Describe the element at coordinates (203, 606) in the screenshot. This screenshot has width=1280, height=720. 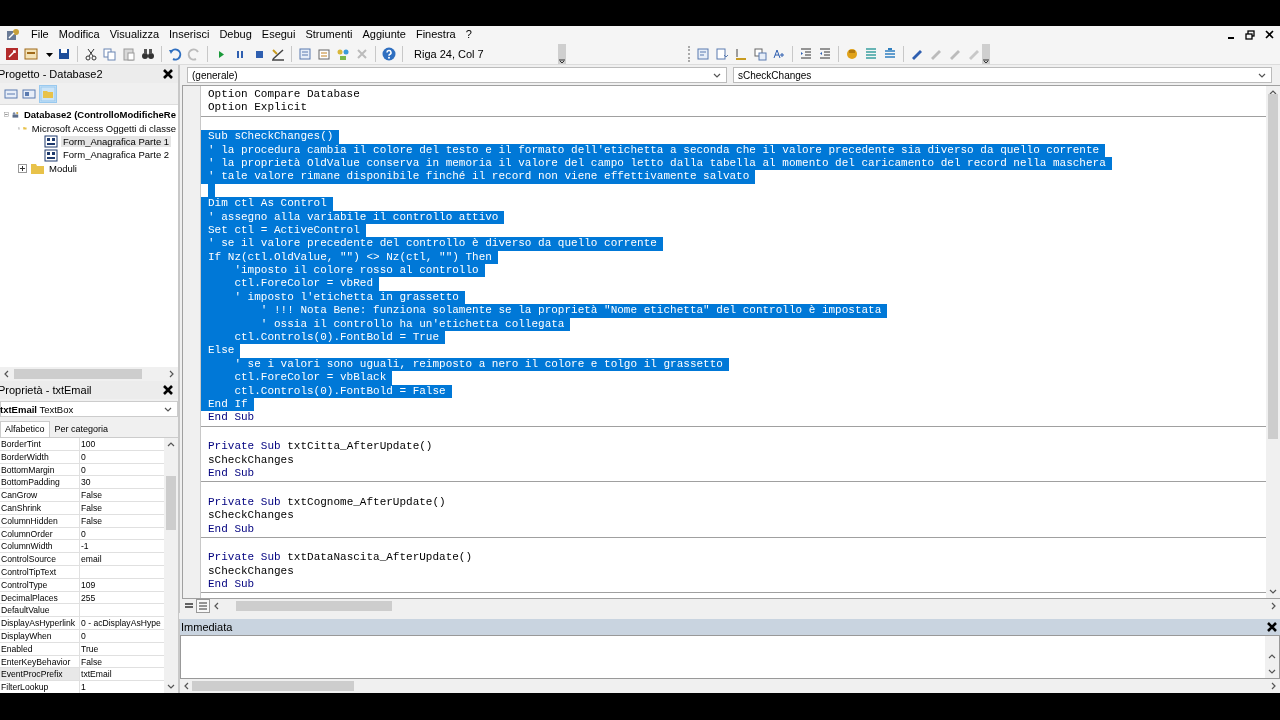
I see `procedure-view-icon` at that location.